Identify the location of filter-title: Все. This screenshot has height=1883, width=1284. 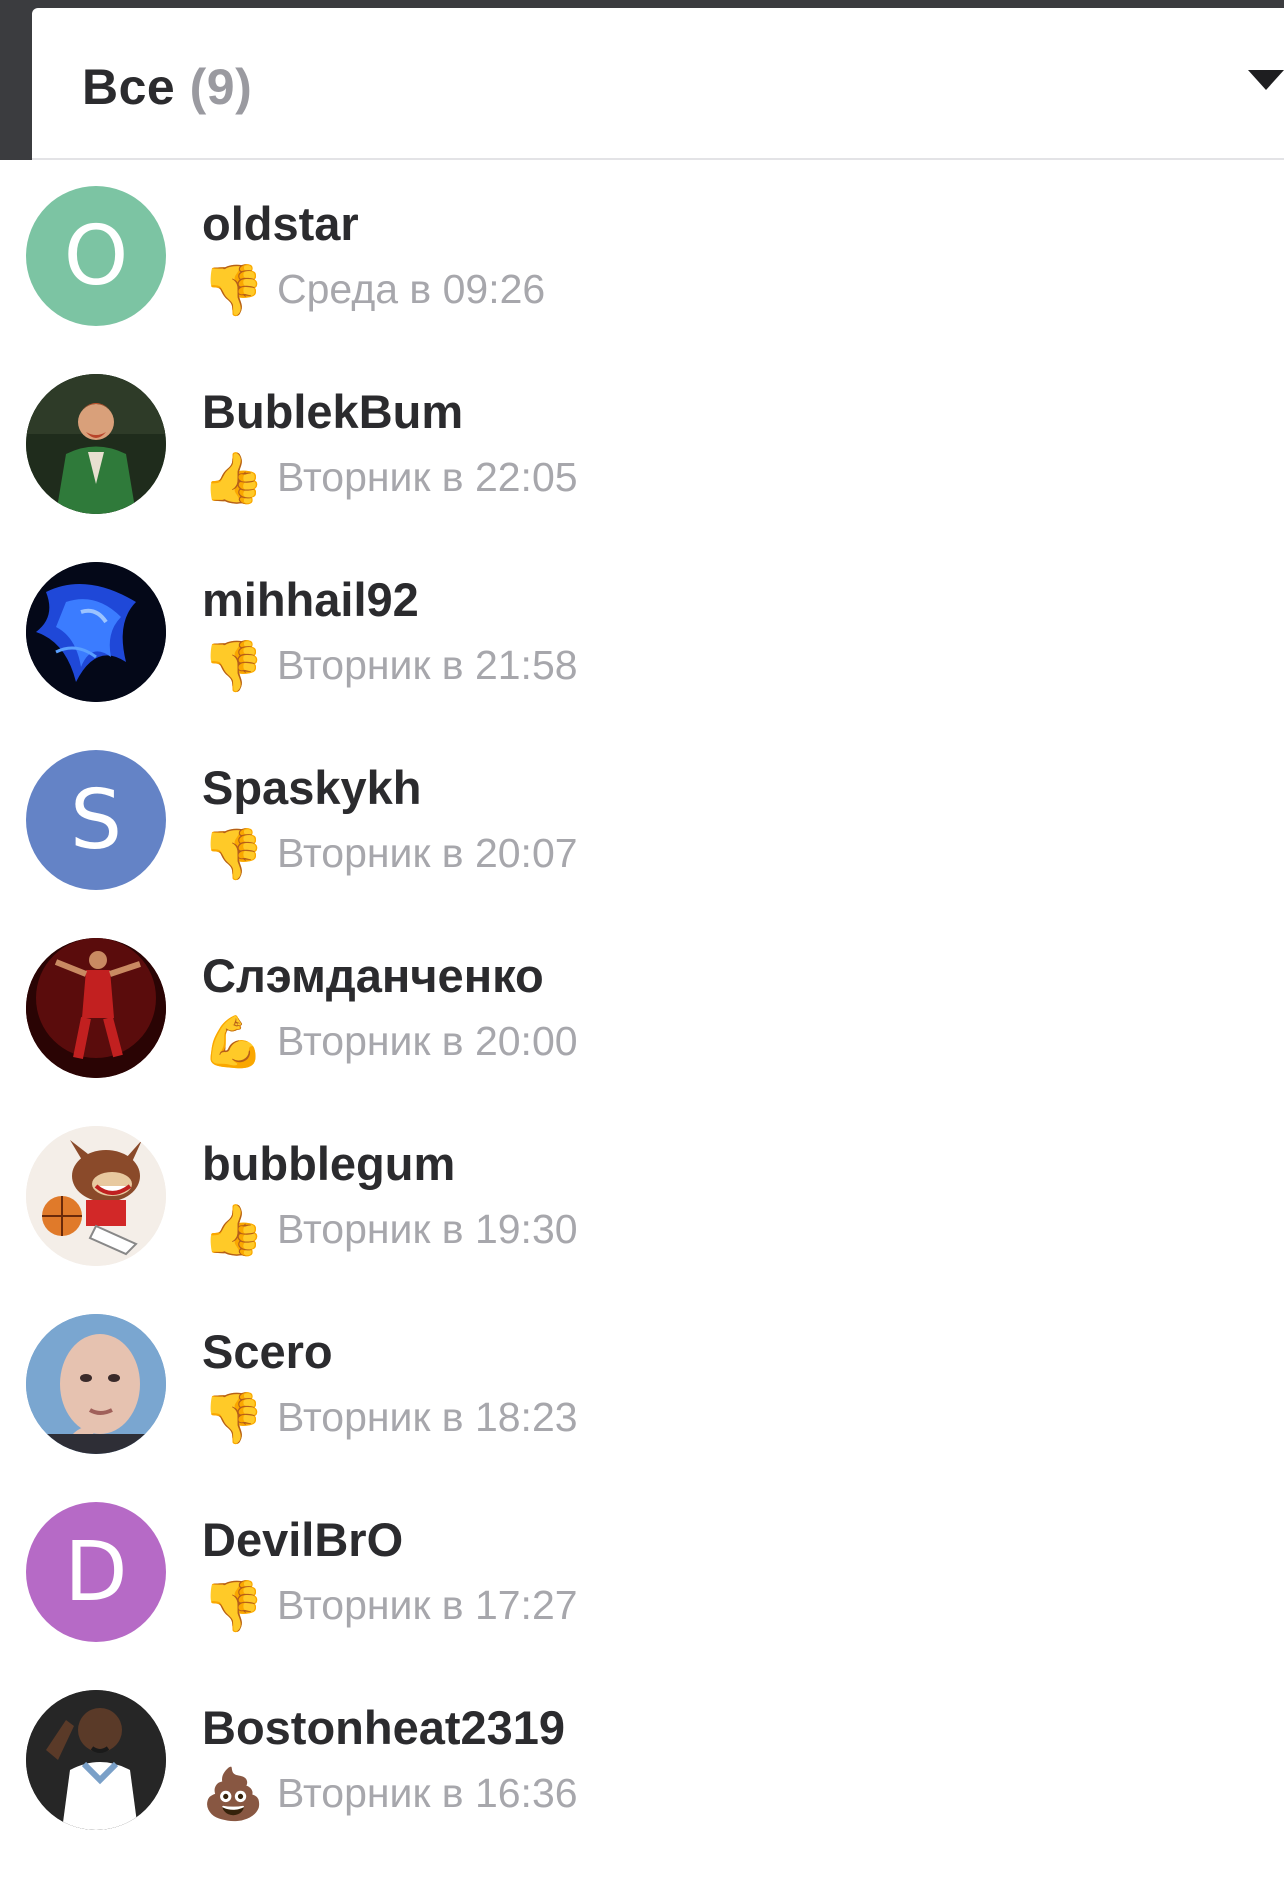
(129, 87).